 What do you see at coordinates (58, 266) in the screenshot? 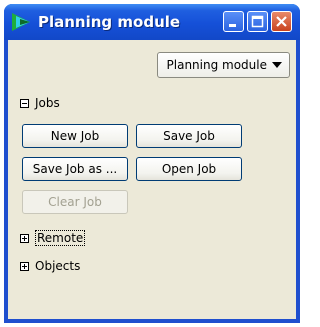
I see `section-objects-label: Objects` at bounding box center [58, 266].